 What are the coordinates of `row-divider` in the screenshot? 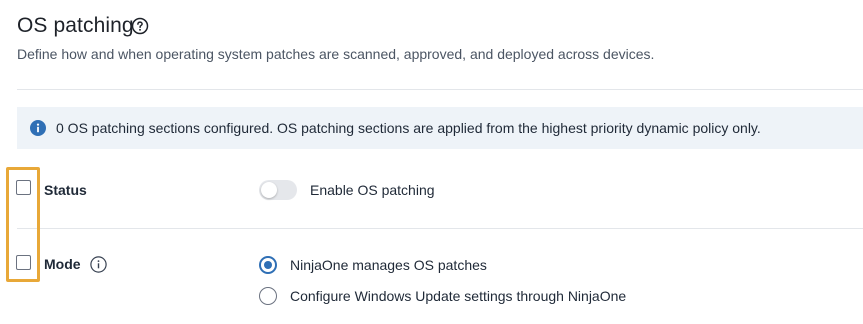 It's located at (440, 228).